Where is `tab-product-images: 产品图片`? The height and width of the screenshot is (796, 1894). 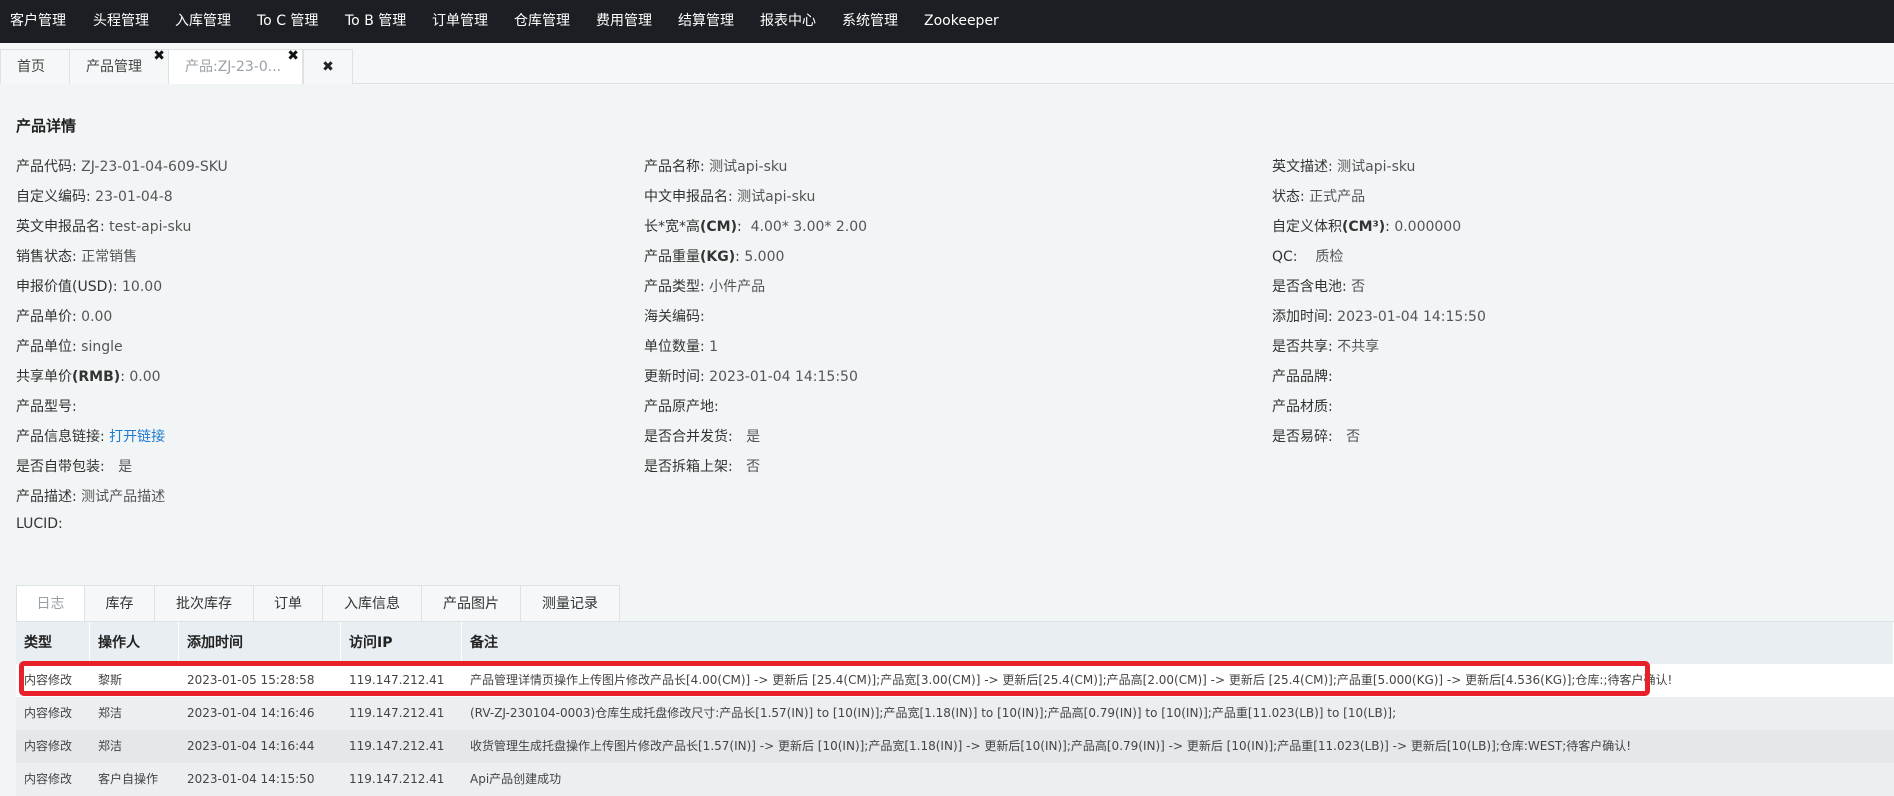 tab-product-images: 产品图片 is located at coordinates (471, 603).